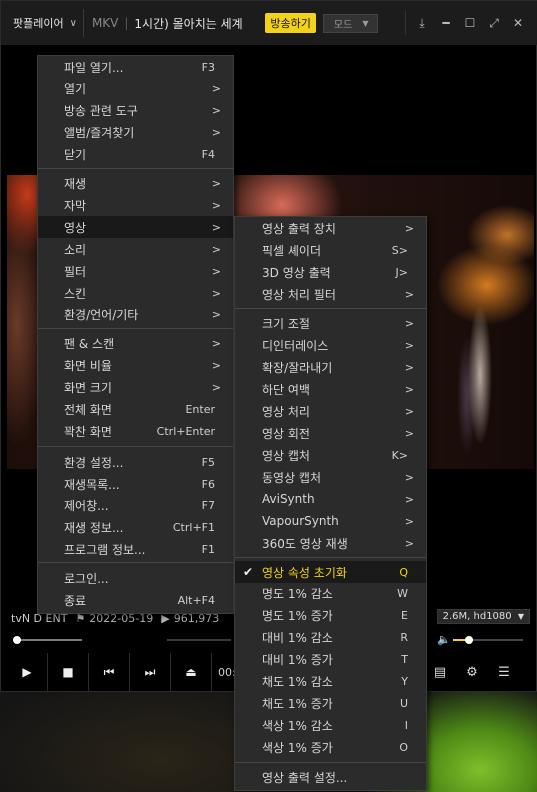 The height and width of the screenshot is (792, 537). What do you see at coordinates (399, 250) in the screenshot?
I see `menu-item-shortcut: S>` at bounding box center [399, 250].